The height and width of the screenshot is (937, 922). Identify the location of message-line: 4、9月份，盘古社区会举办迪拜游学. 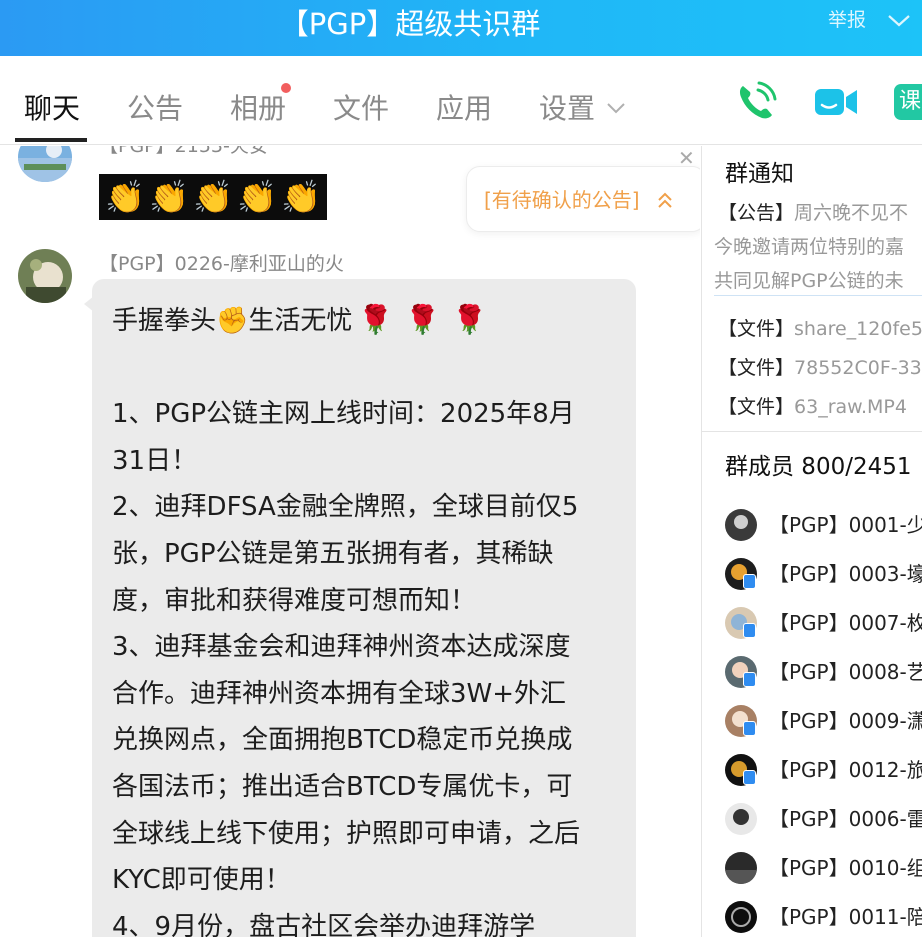
(324, 924).